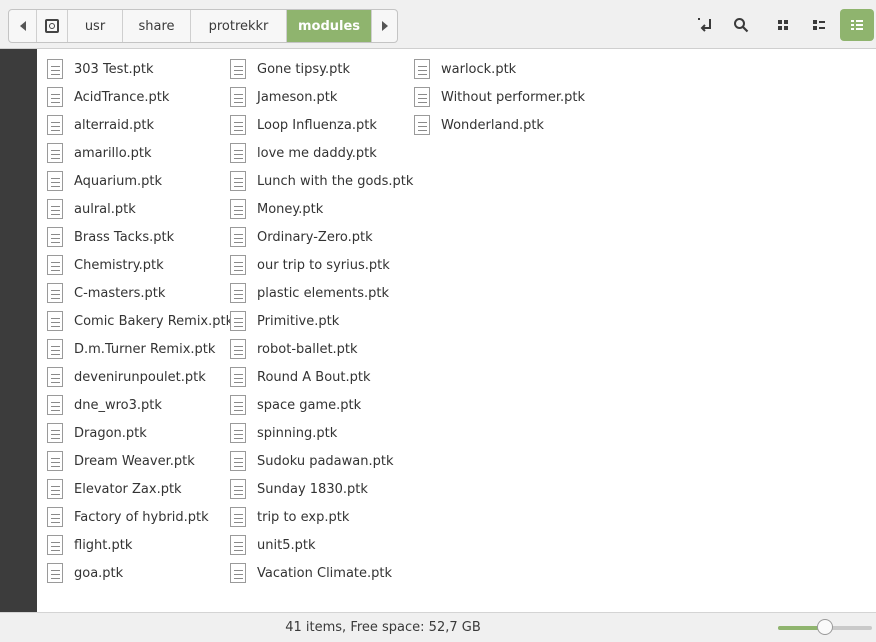  What do you see at coordinates (303, 125) in the screenshot?
I see `file-item: Loop Influenza.ptk` at bounding box center [303, 125].